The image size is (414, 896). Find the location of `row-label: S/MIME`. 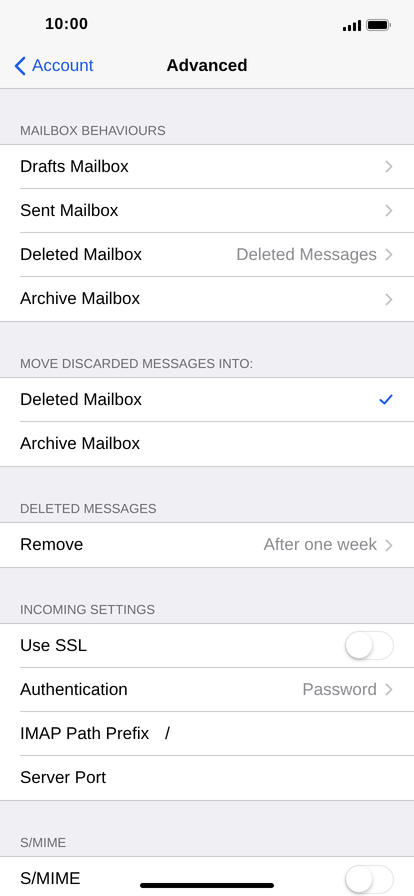

row-label: S/MIME is located at coordinates (50, 879).